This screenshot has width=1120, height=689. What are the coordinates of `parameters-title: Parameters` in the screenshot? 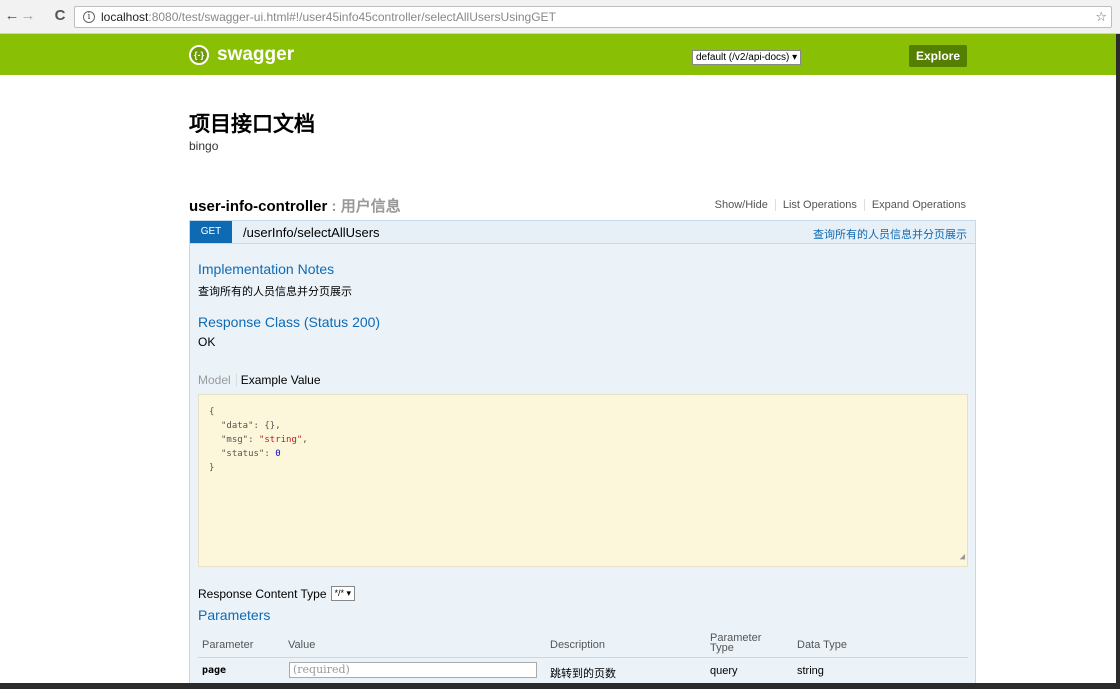 It's located at (234, 615).